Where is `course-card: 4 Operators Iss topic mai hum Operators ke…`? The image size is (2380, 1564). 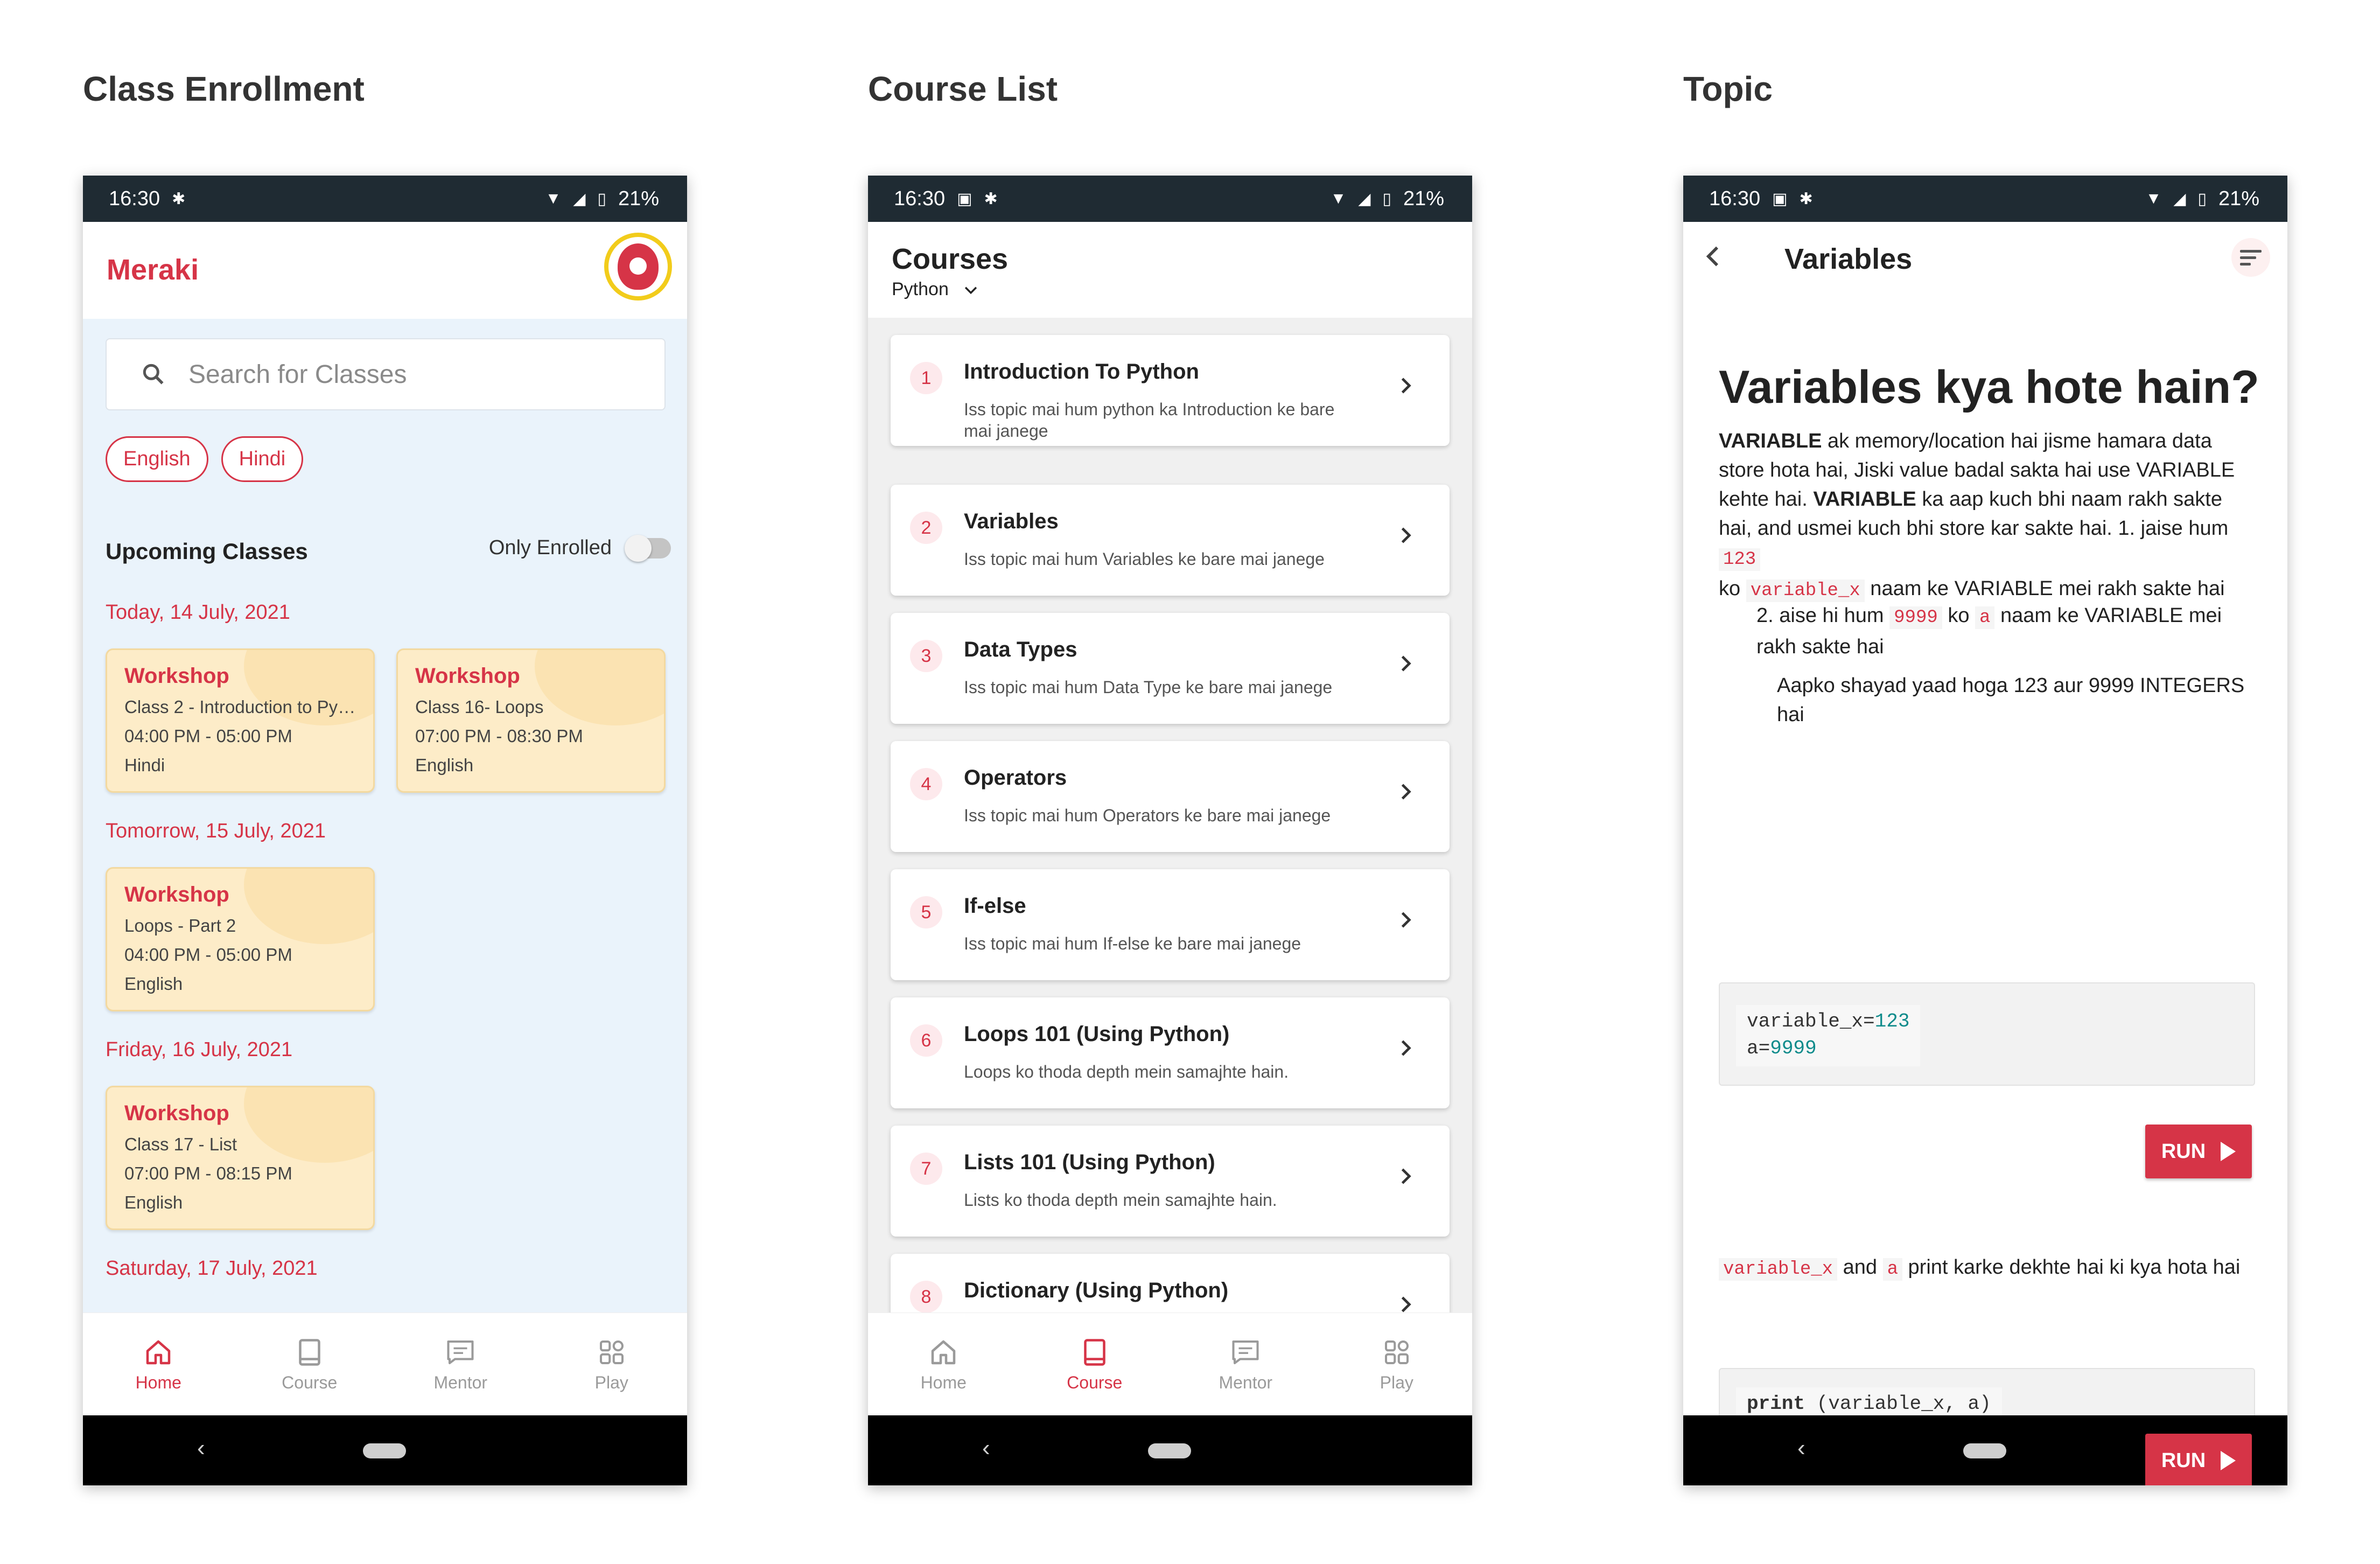 course-card: 4 Operators Iss topic mai hum Operators ke… is located at coordinates (1170, 796).